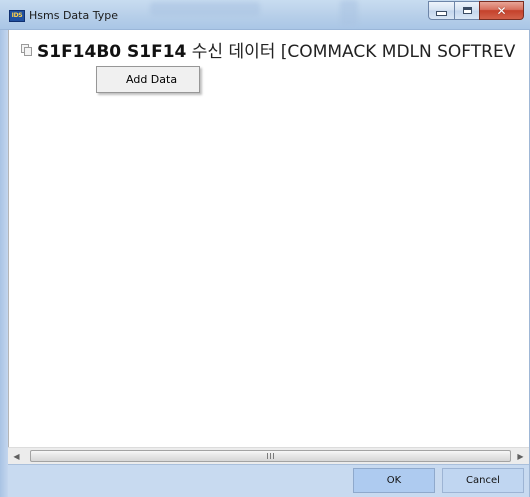  What do you see at coordinates (4, 263) in the screenshot?
I see `window-left-border` at bounding box center [4, 263].